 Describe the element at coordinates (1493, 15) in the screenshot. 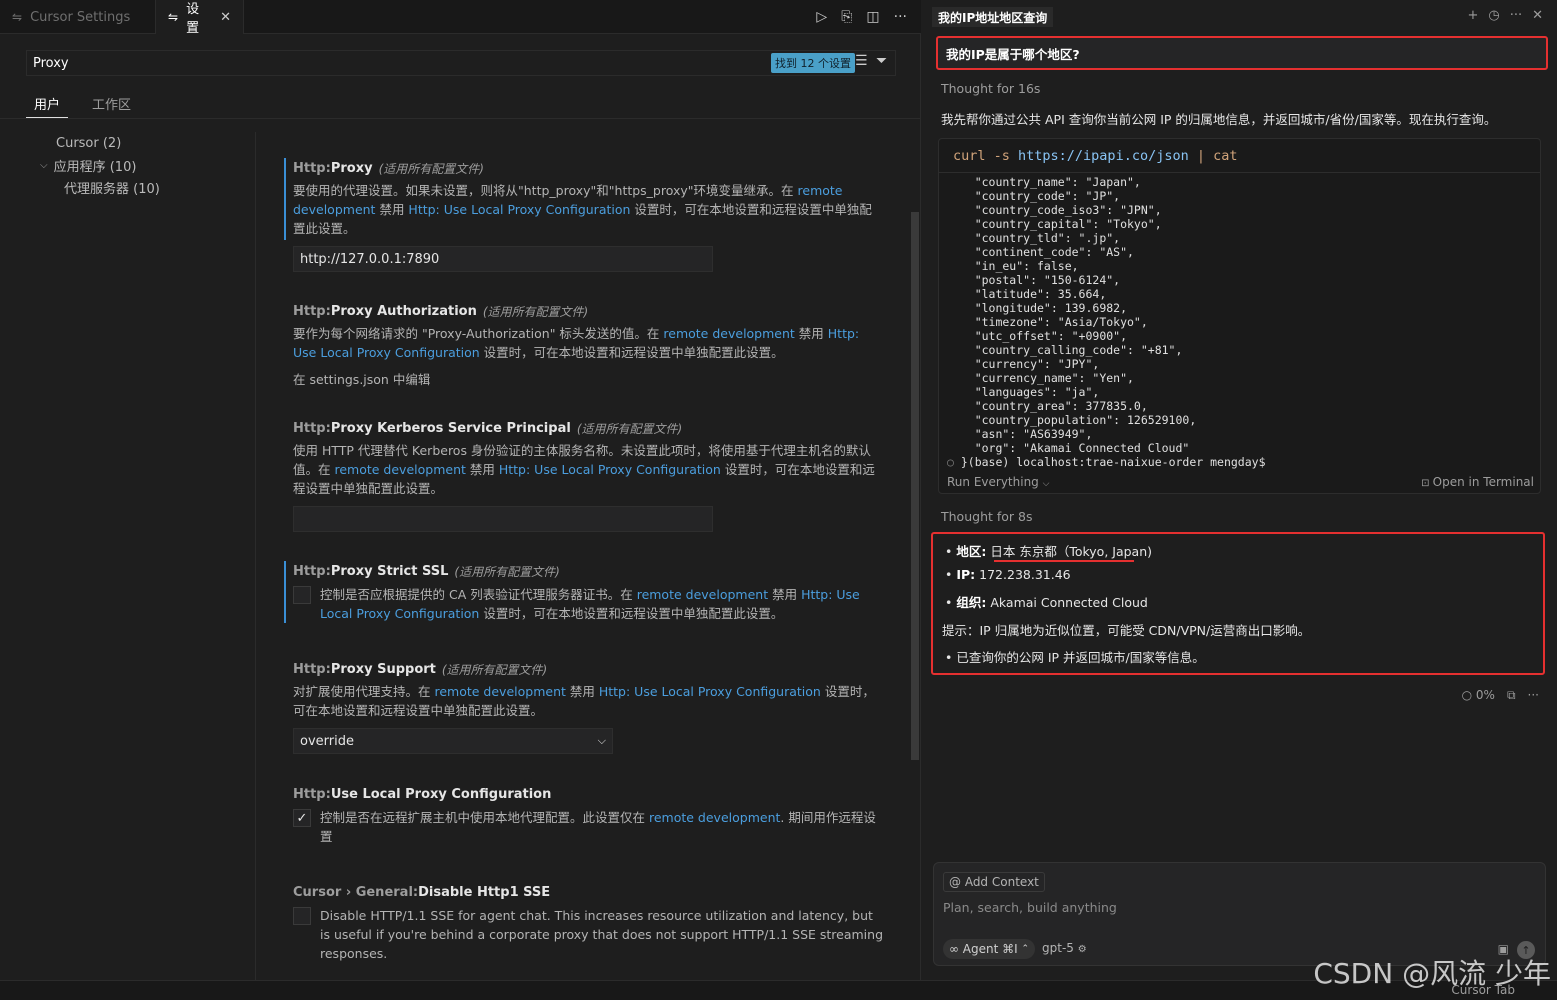

I see `history-icon: ◷` at that location.